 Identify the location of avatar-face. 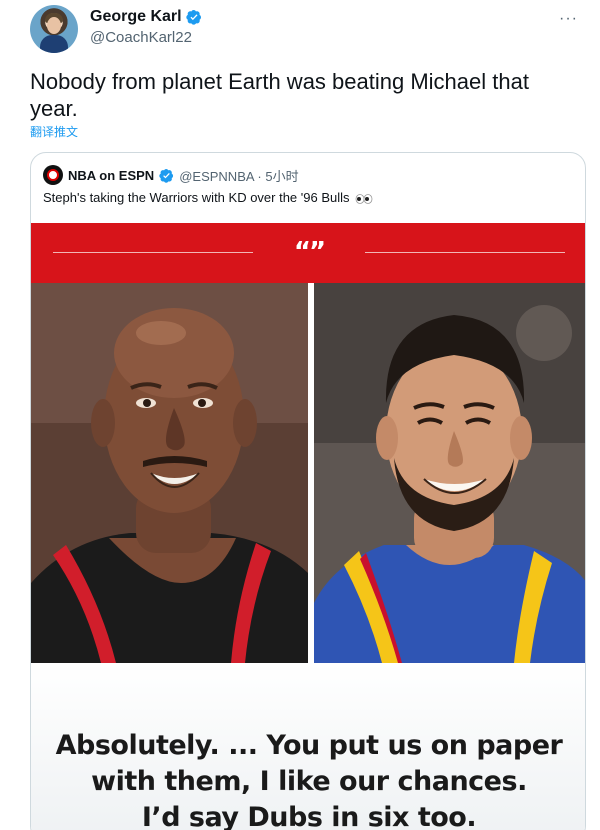
(54, 25).